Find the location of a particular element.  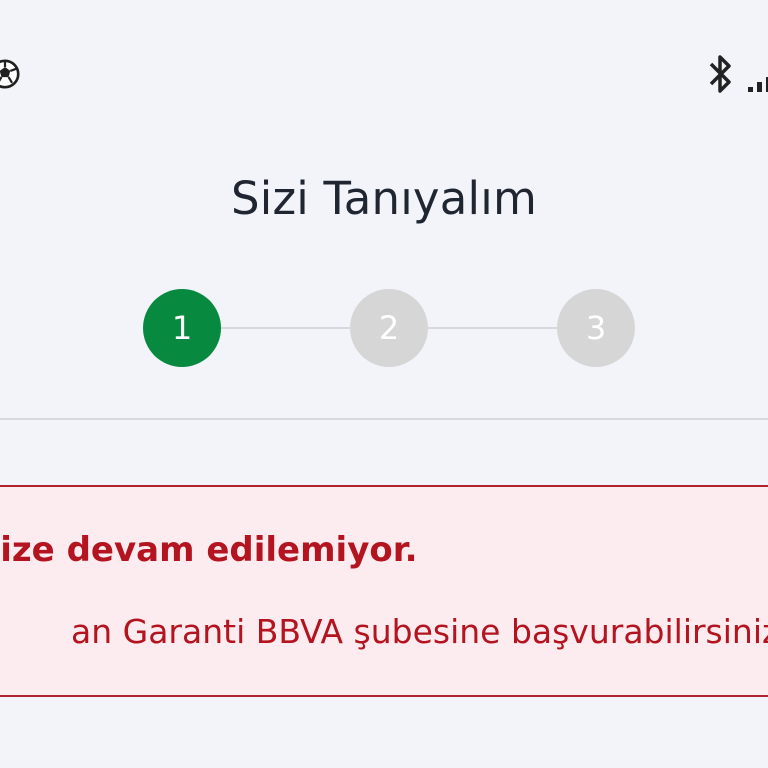

page-title: Sizi Tanıyalım is located at coordinates (384, 198).